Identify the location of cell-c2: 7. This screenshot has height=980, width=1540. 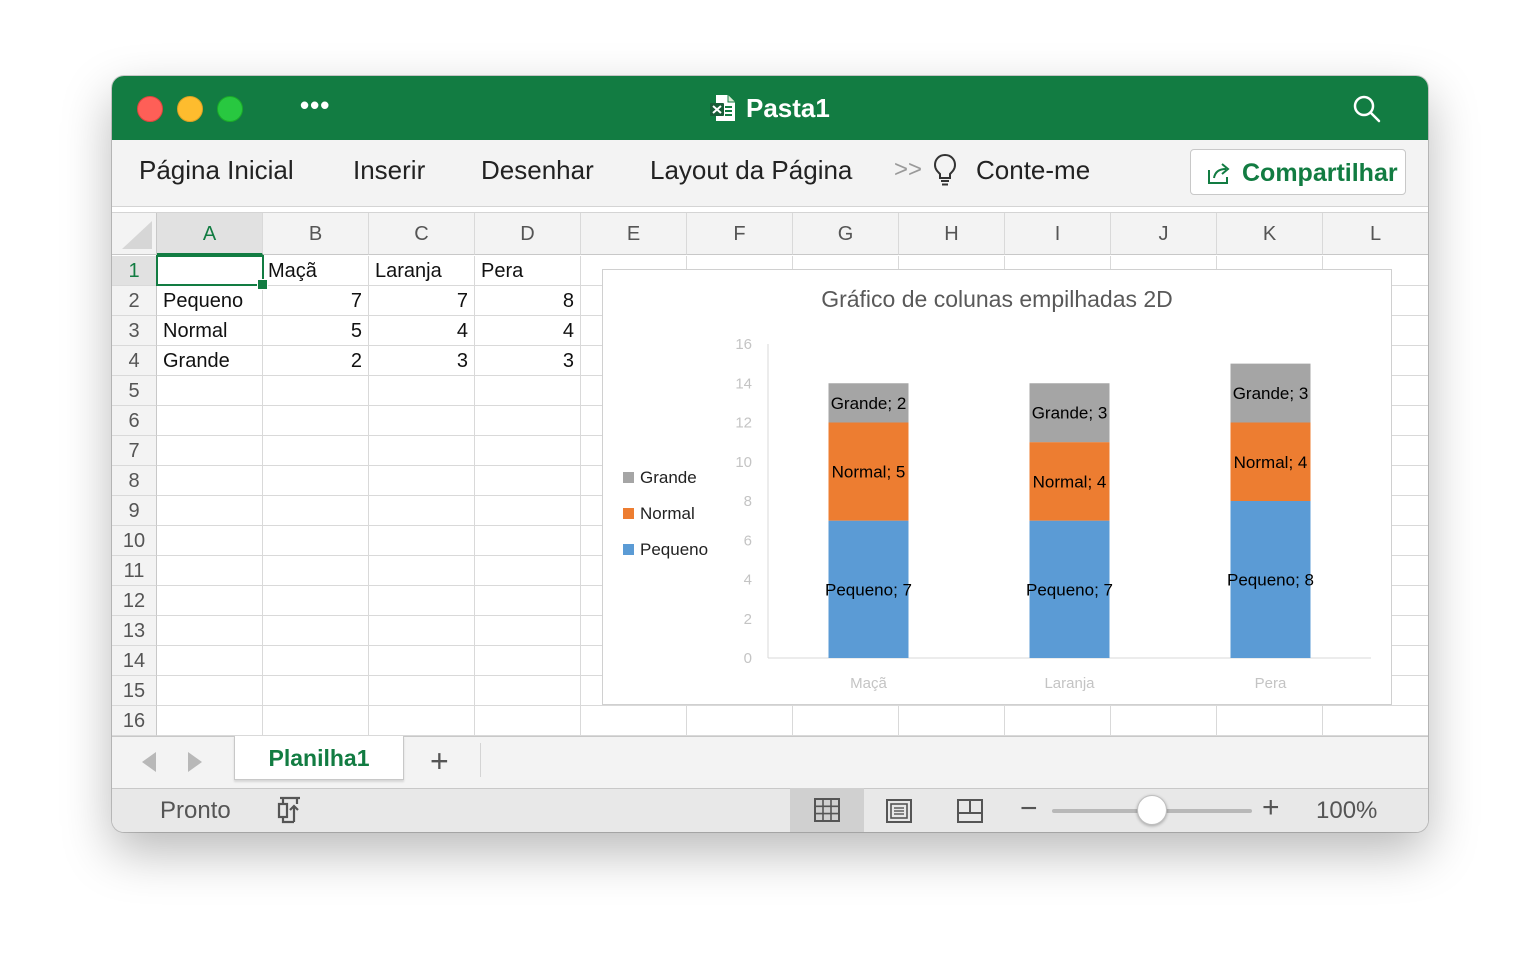
(422, 301).